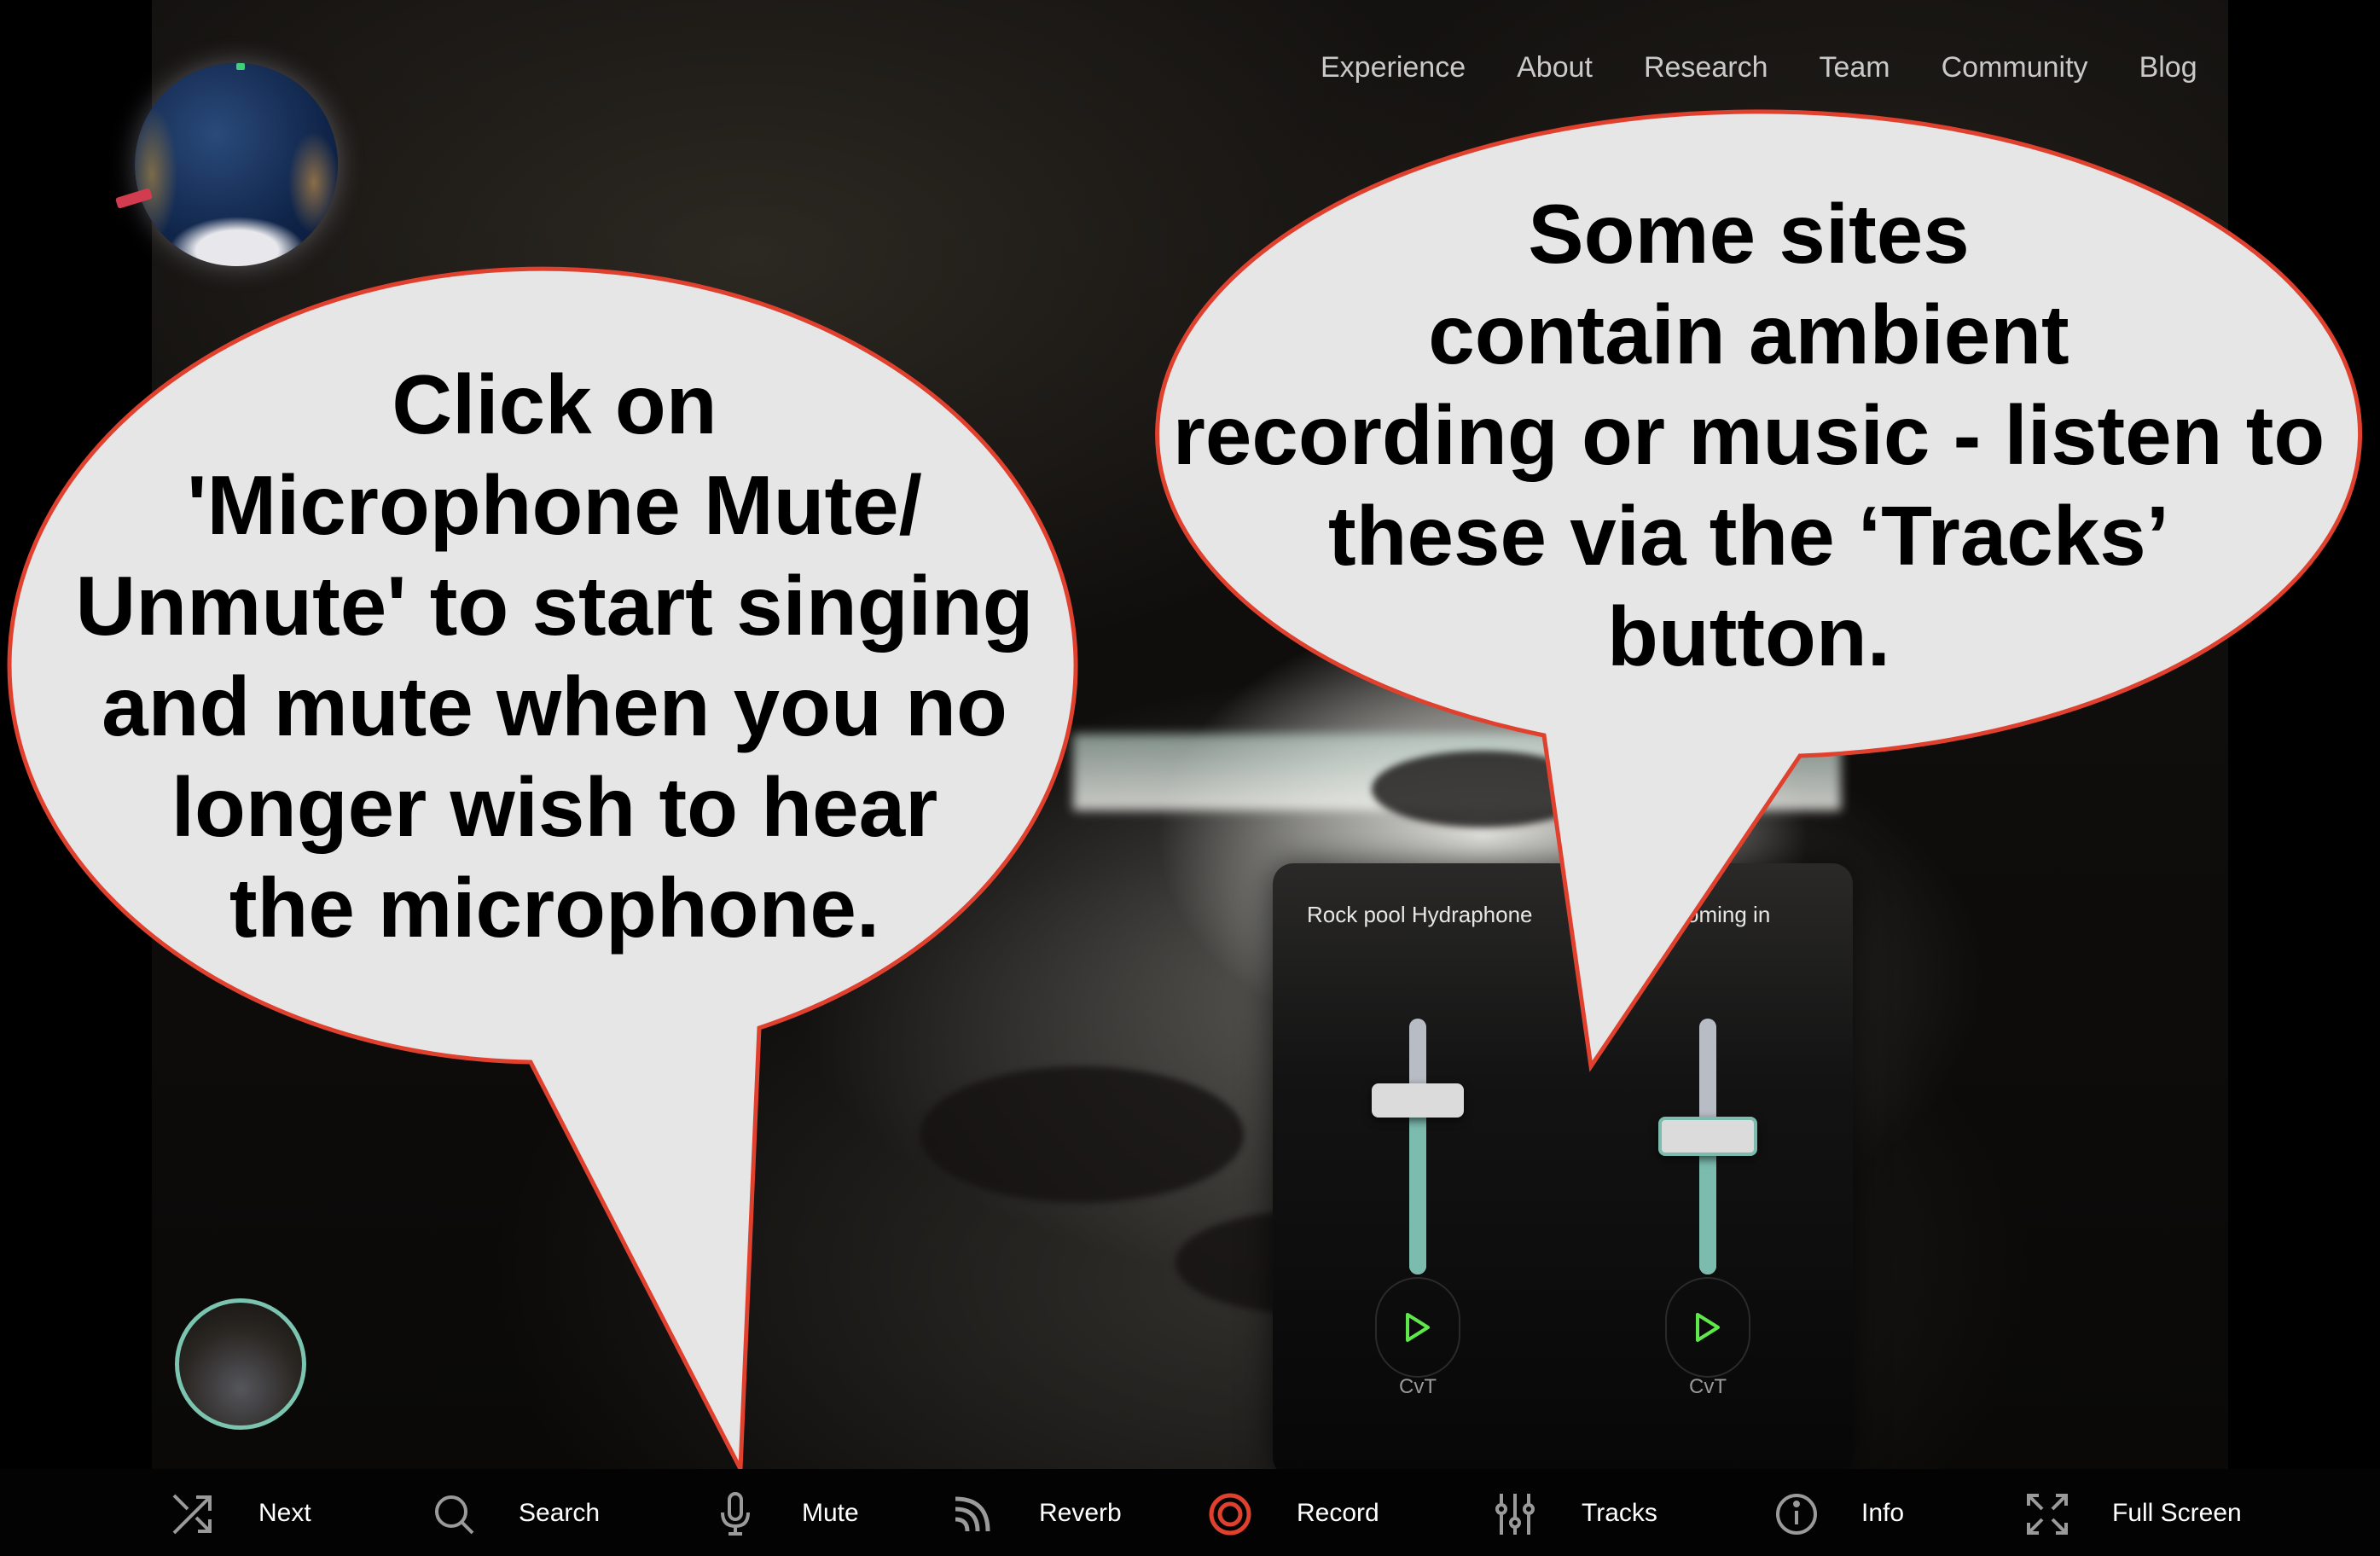  What do you see at coordinates (1575, 1514) in the screenshot?
I see `tracks-button: Tracks` at bounding box center [1575, 1514].